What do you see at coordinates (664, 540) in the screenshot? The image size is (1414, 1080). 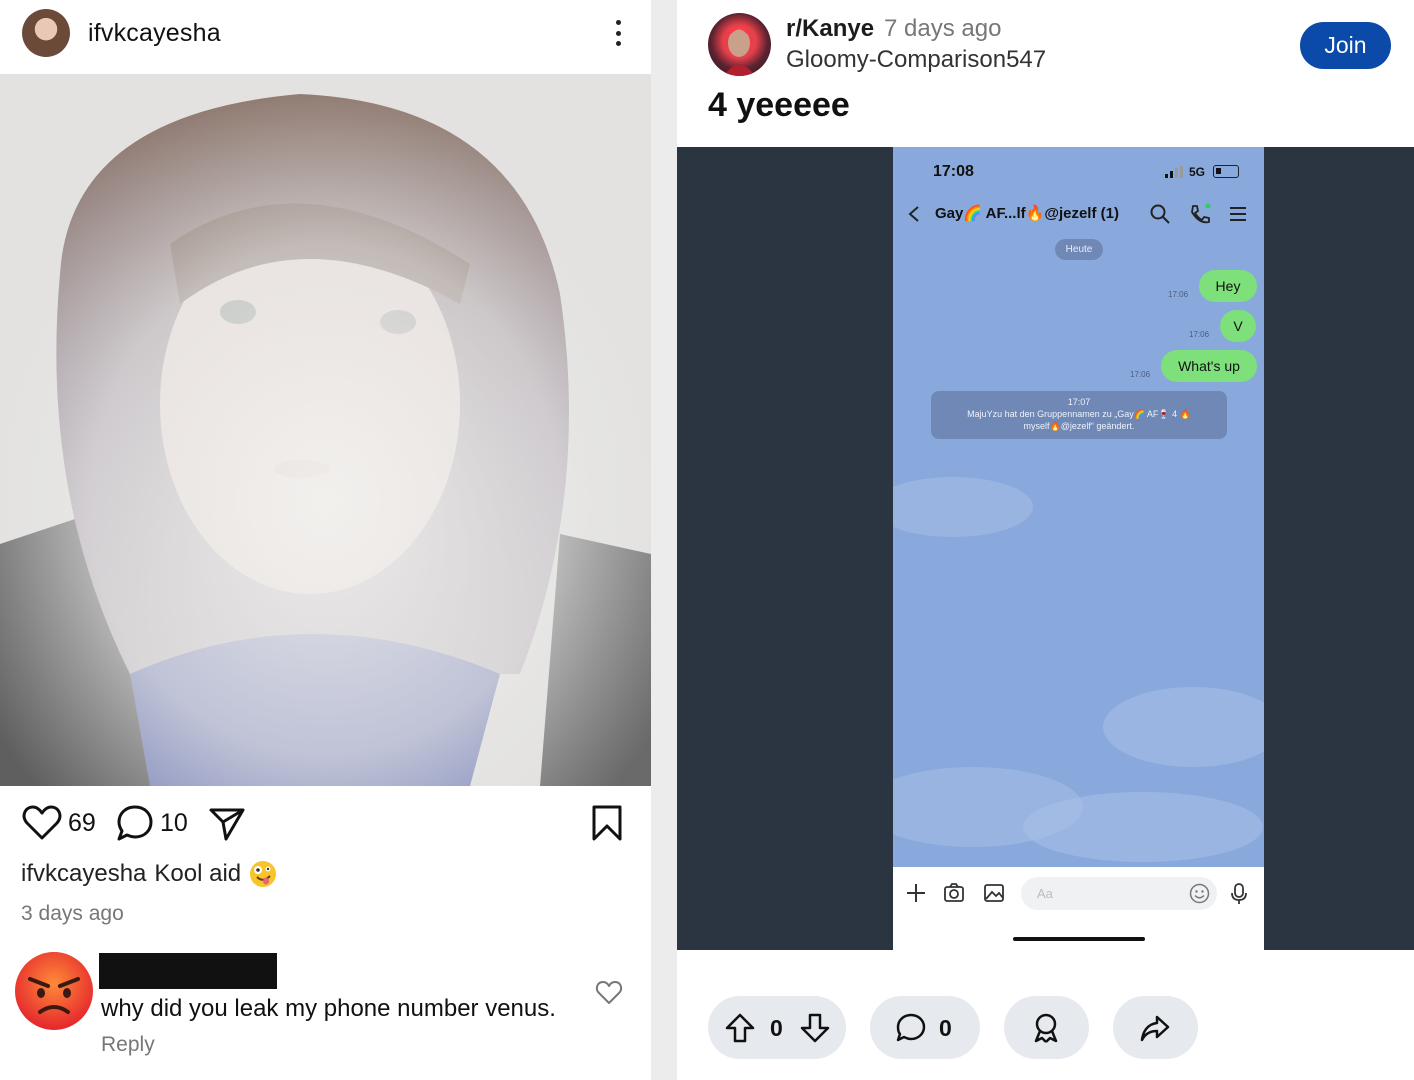 I see `panel-gap` at bounding box center [664, 540].